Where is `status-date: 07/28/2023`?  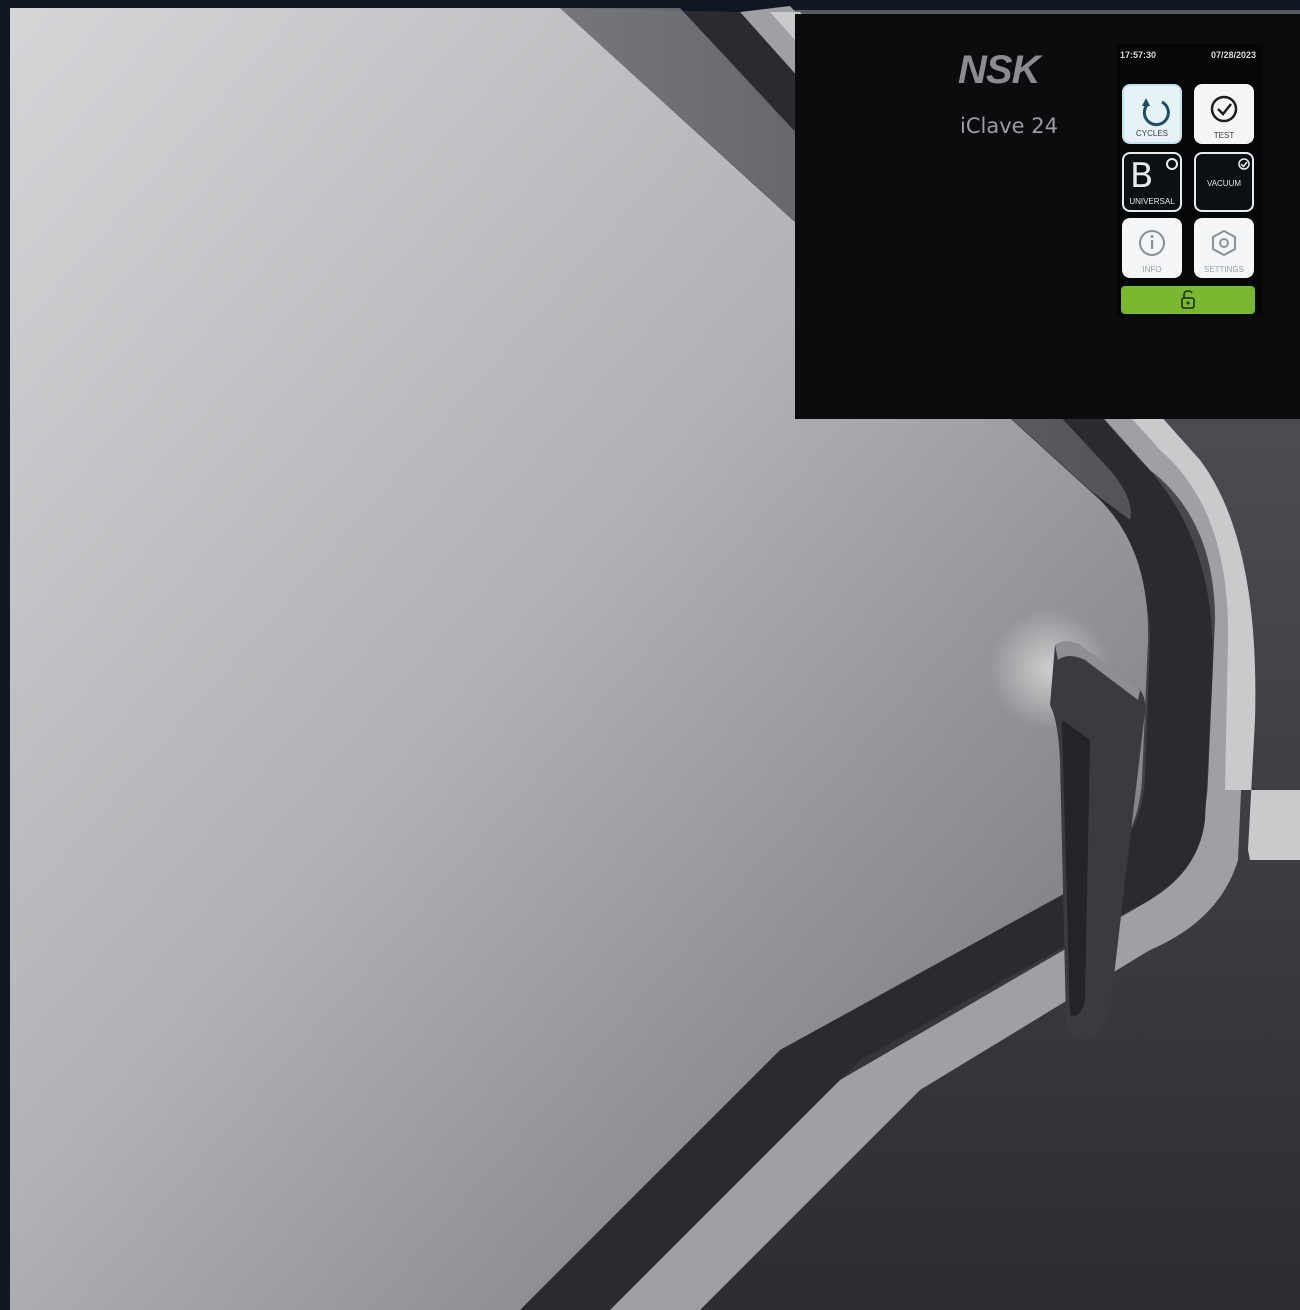 status-date: 07/28/2023 is located at coordinates (1234, 55).